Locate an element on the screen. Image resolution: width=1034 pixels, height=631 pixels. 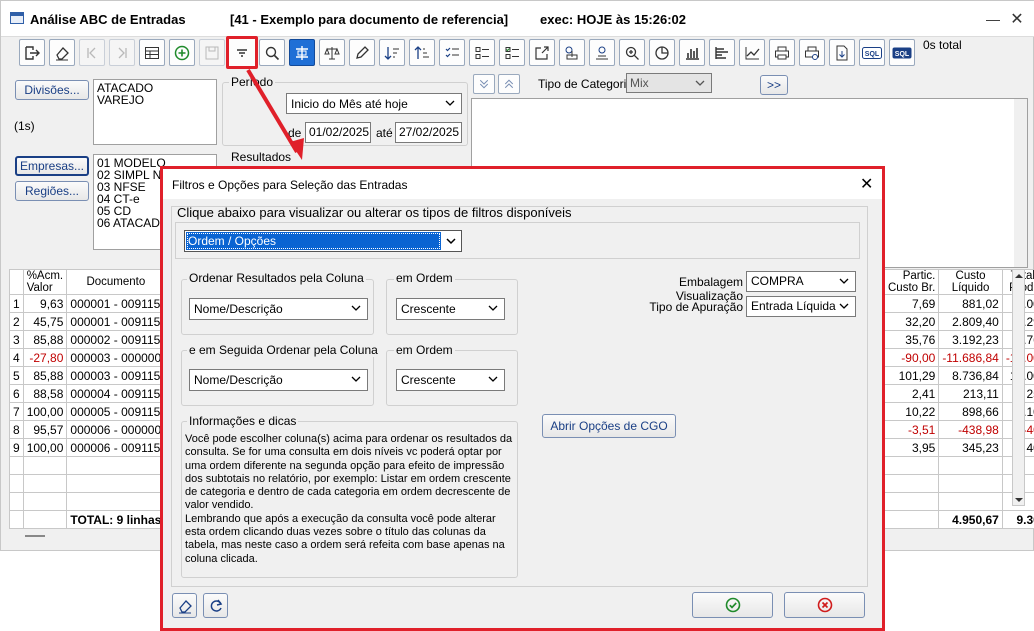
save-icon is located at coordinates (212, 52).